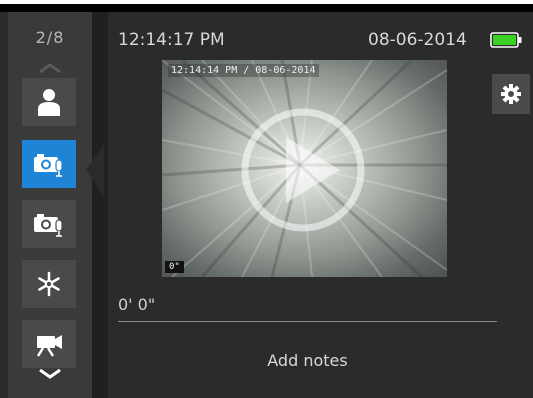 This screenshot has height=398, width=533. Describe the element at coordinates (174, 267) in the screenshot. I see `video-depth-badge: 0"` at that location.